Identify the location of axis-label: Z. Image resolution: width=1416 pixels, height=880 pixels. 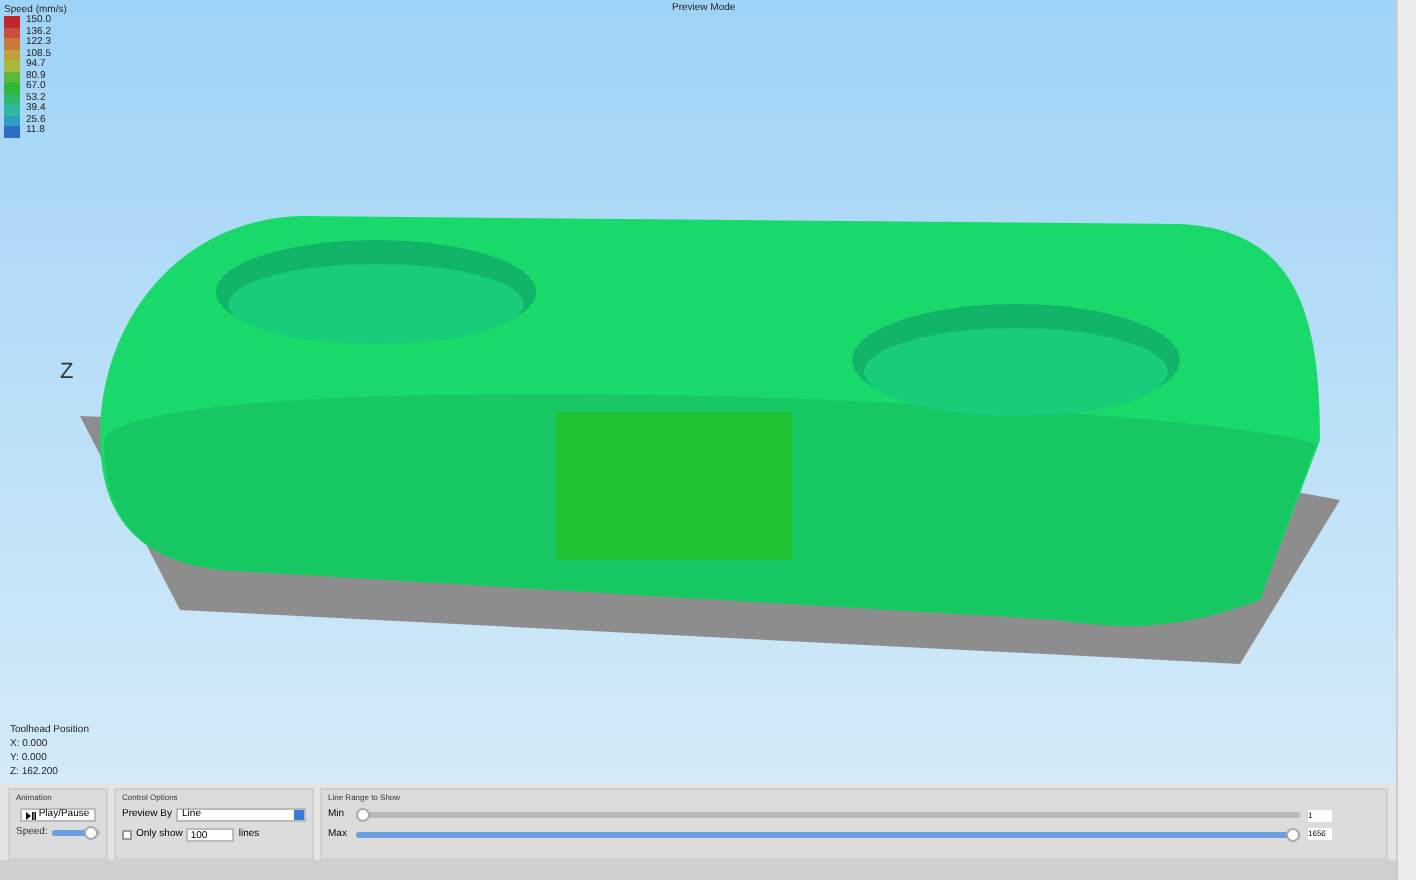
(67, 373).